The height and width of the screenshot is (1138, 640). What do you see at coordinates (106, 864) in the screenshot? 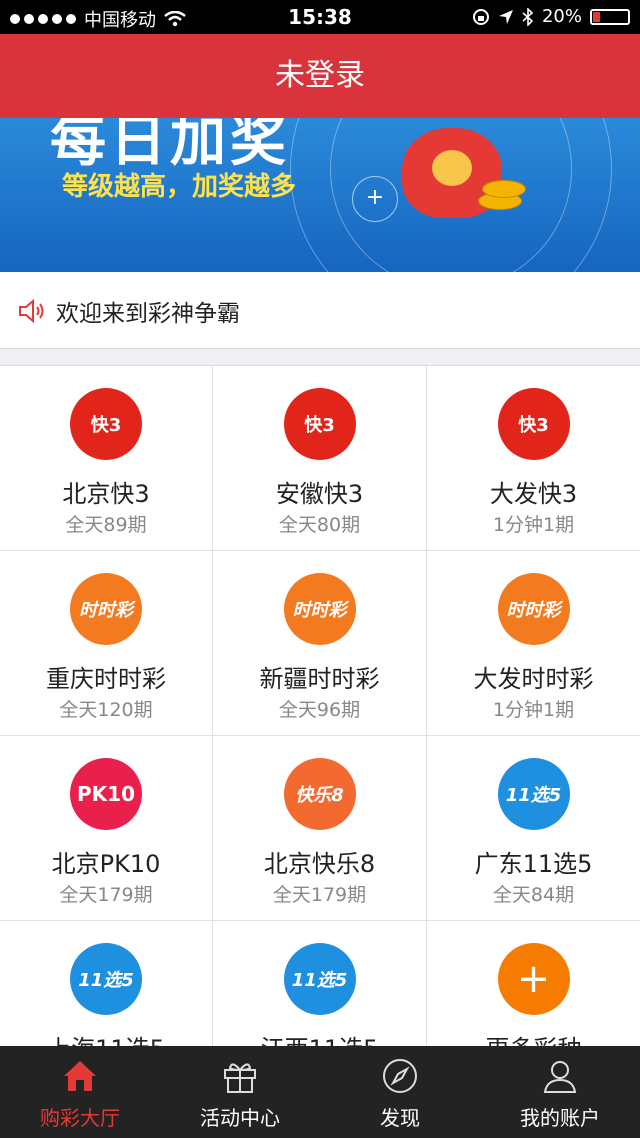
I see `game-name: 北京PK10` at bounding box center [106, 864].